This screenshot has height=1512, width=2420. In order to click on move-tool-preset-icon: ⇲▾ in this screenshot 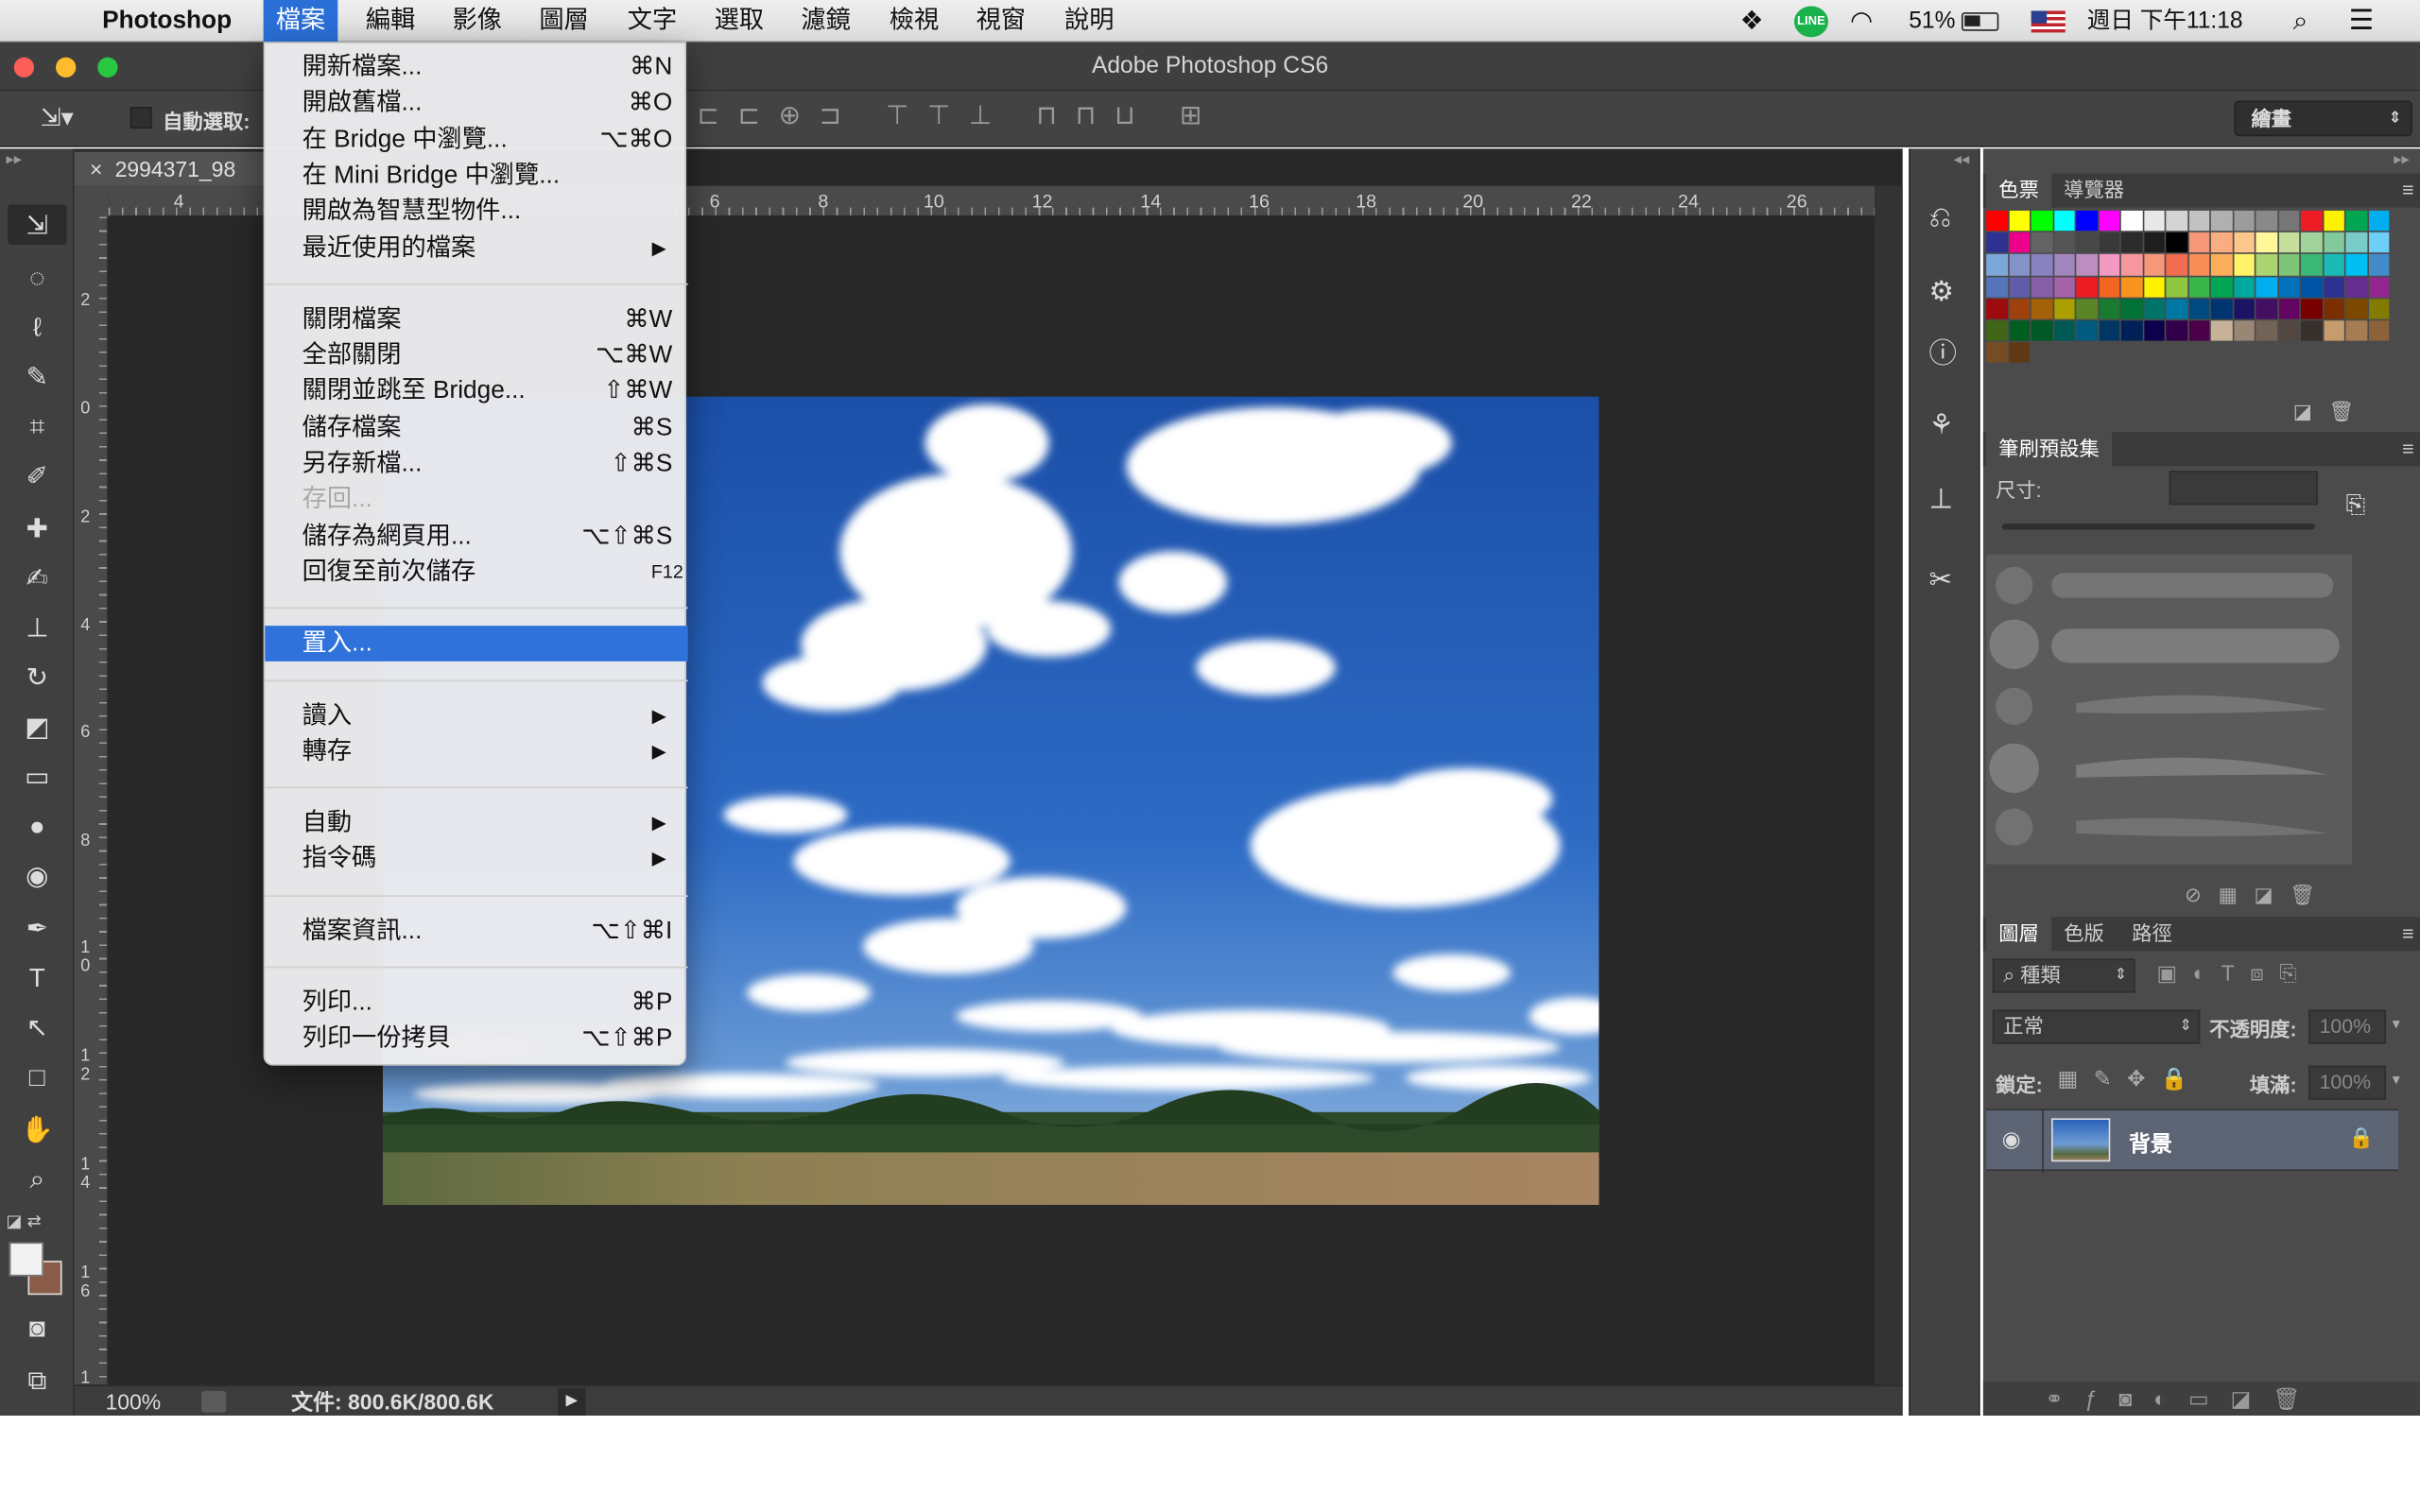, I will do `click(57, 117)`.